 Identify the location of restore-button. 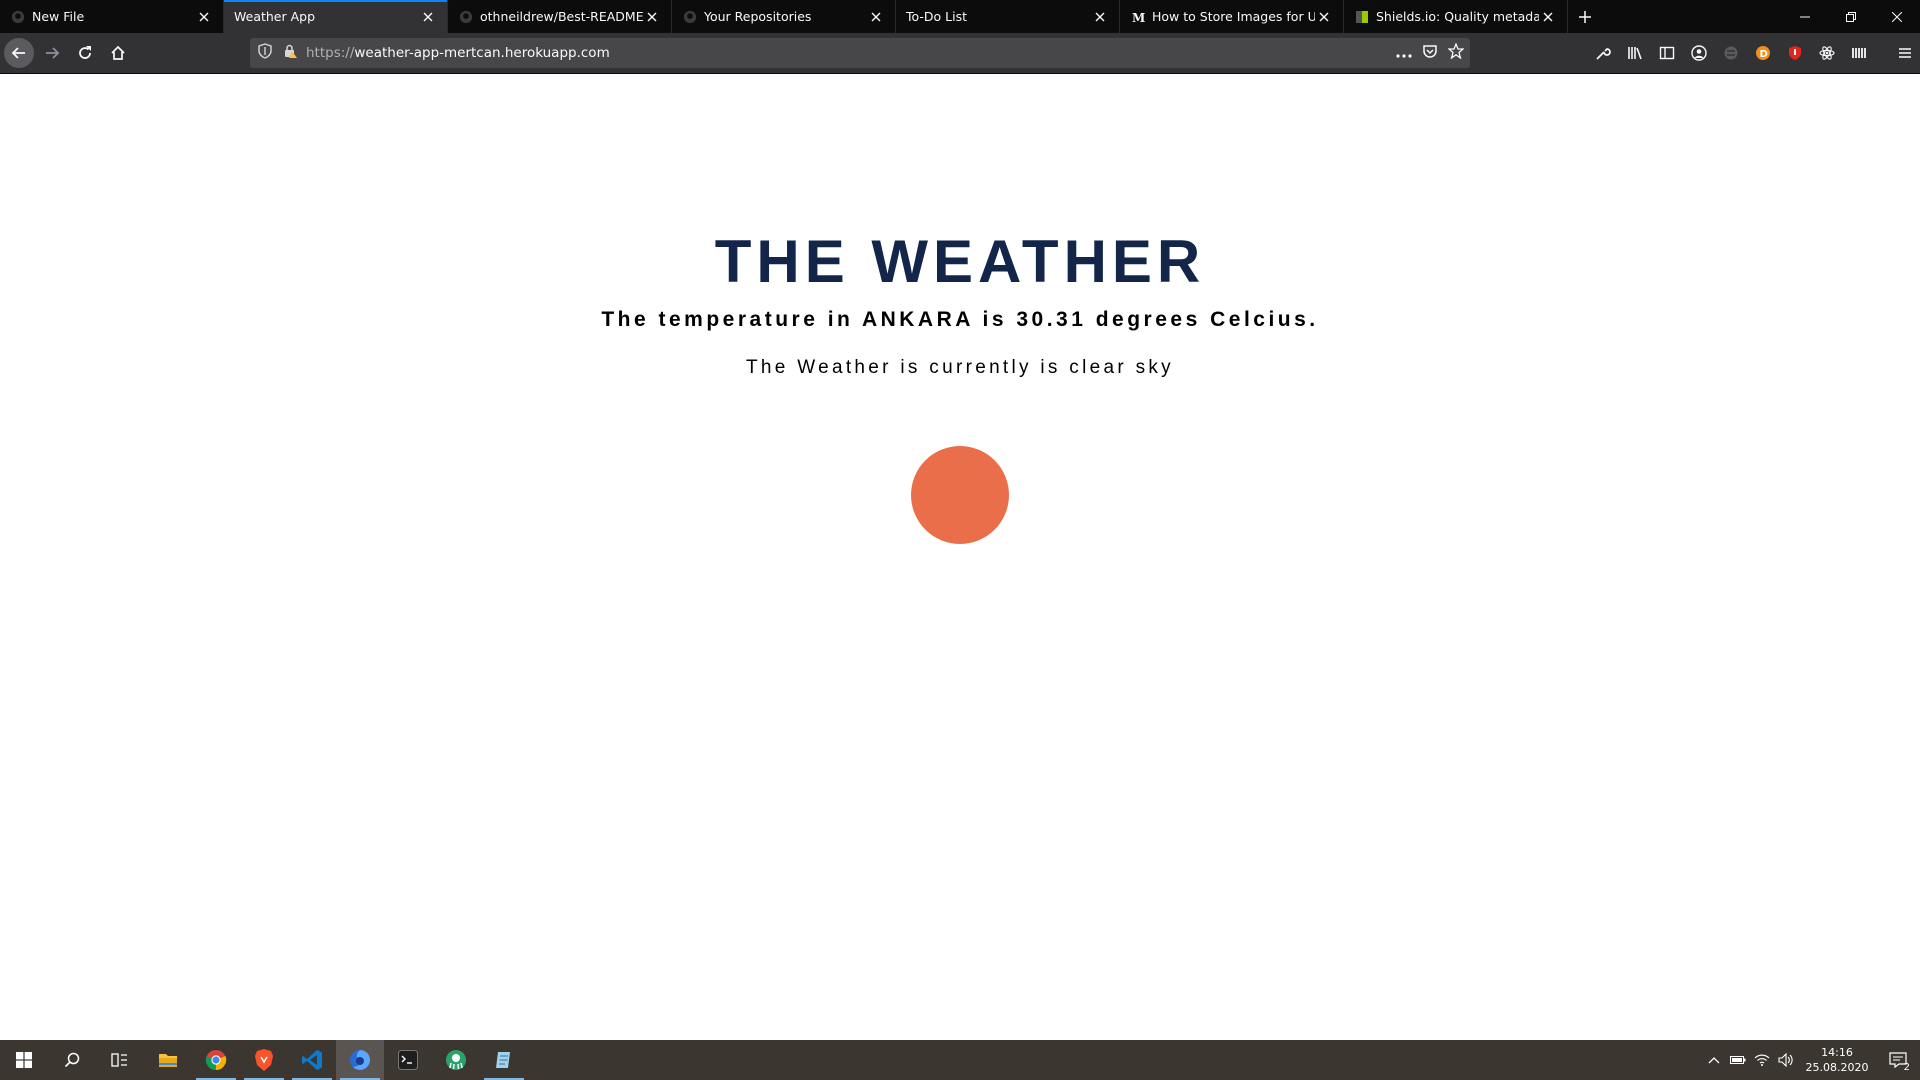
(1851, 16).